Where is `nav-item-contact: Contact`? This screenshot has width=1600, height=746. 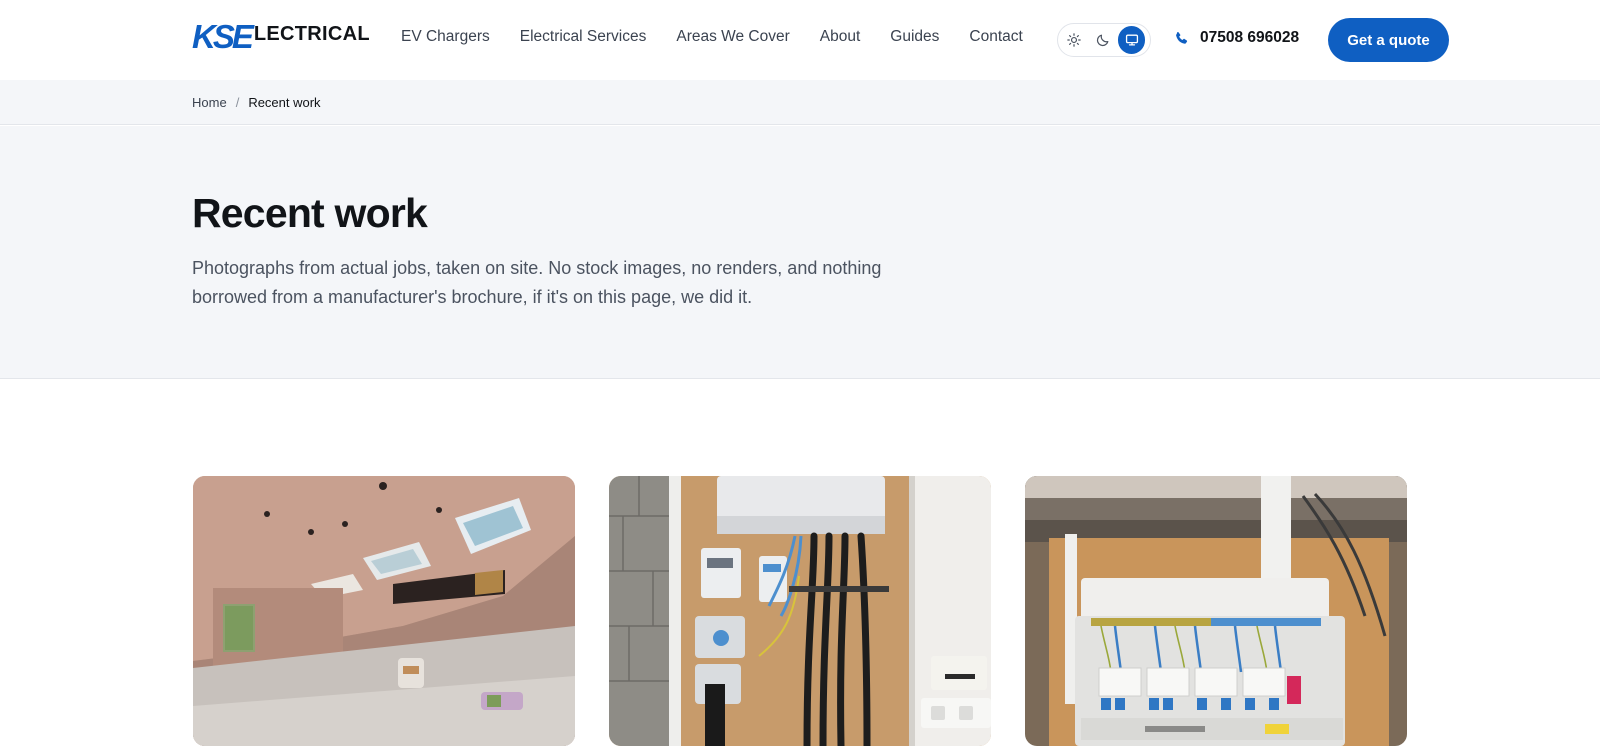 nav-item-contact: Contact is located at coordinates (995, 37).